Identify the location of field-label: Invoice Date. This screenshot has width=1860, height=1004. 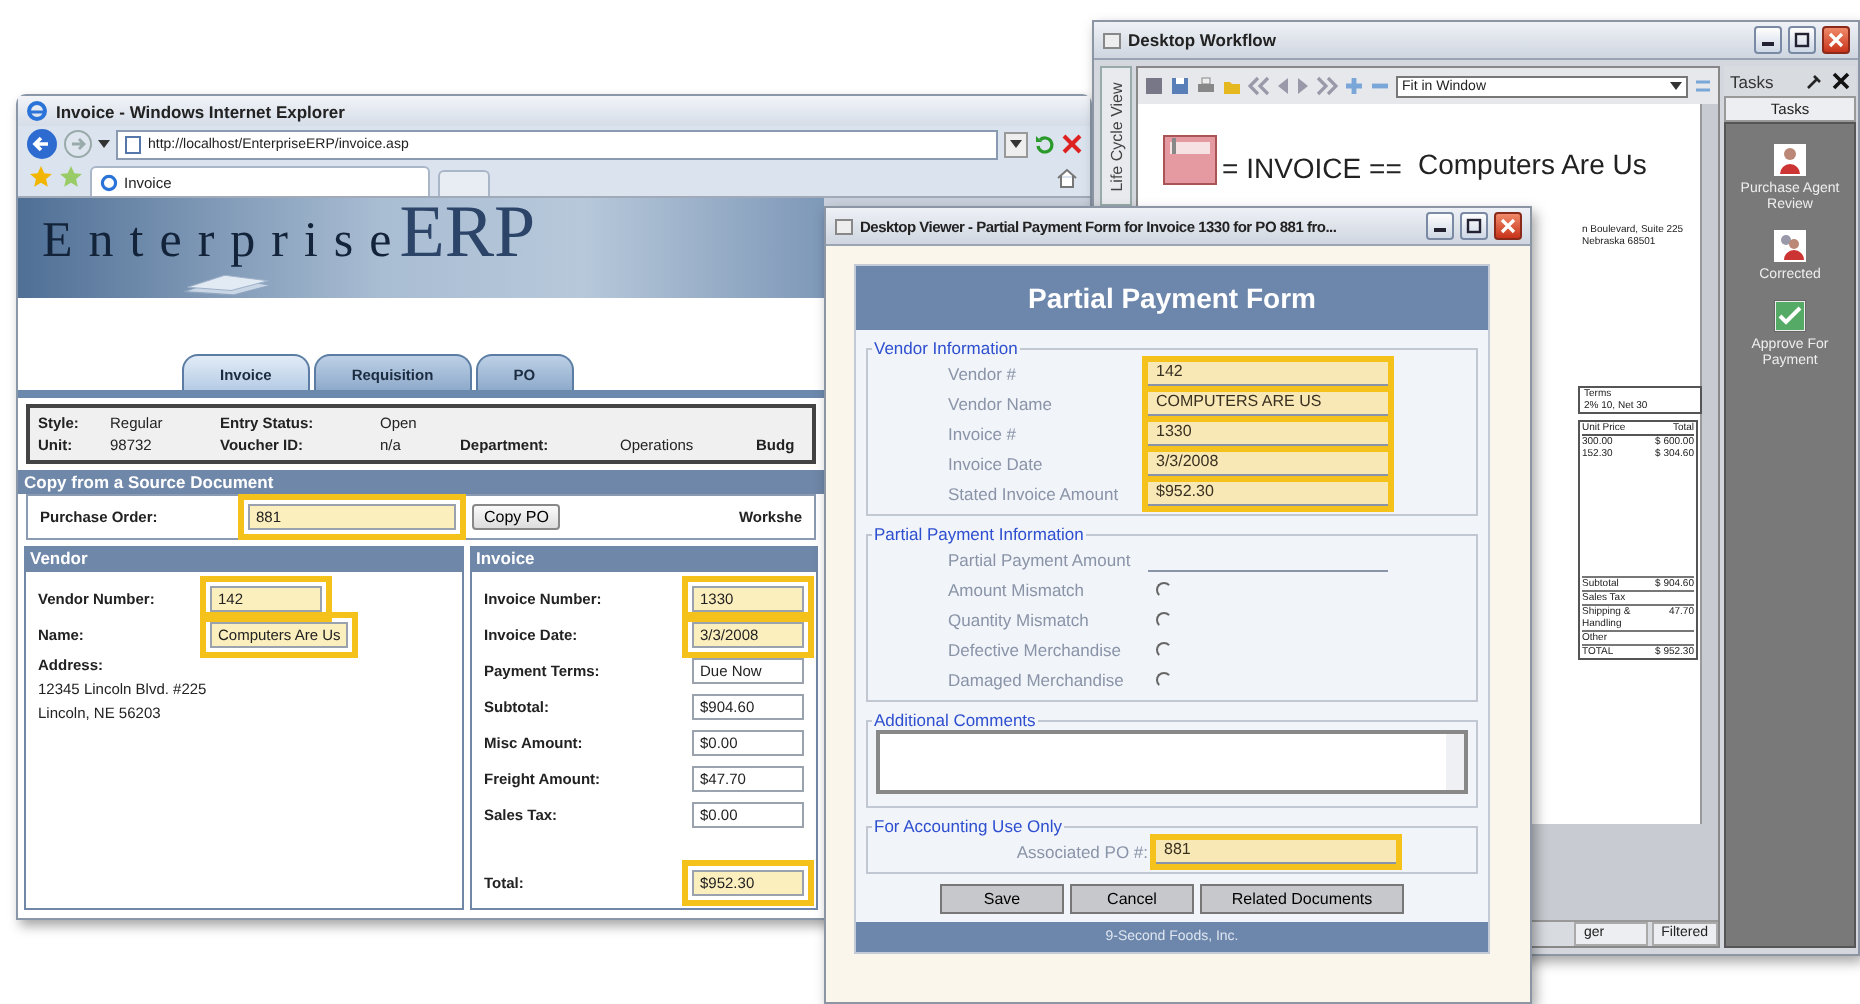
(995, 463).